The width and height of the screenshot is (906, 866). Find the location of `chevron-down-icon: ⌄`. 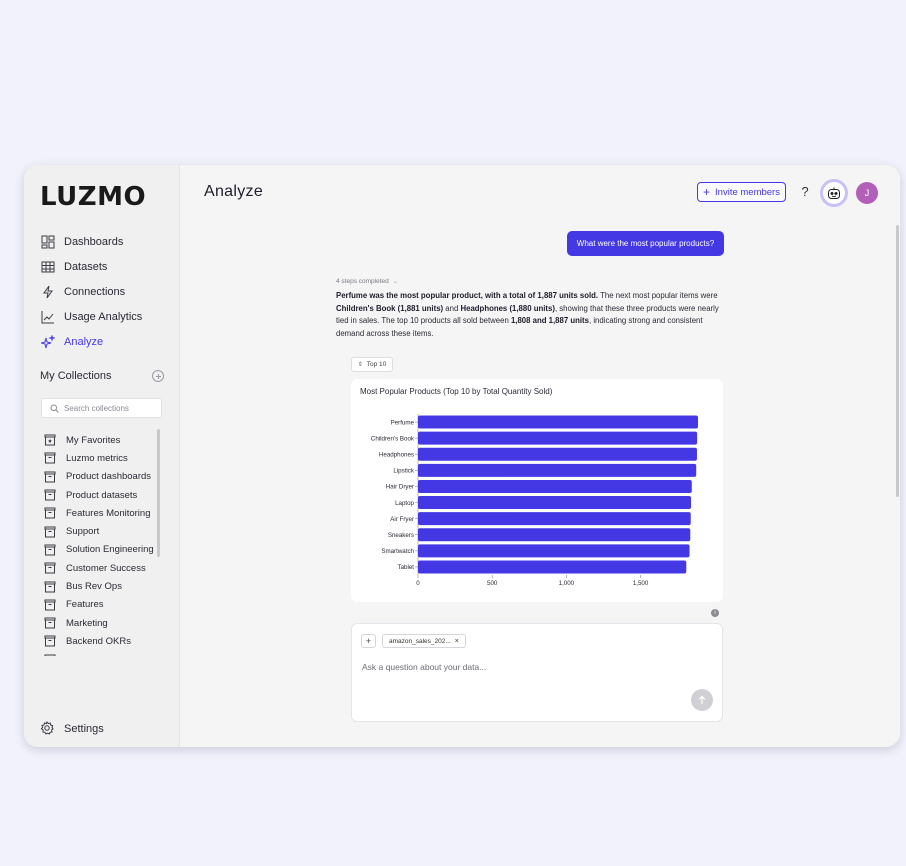

chevron-down-icon: ⌄ is located at coordinates (395, 282).